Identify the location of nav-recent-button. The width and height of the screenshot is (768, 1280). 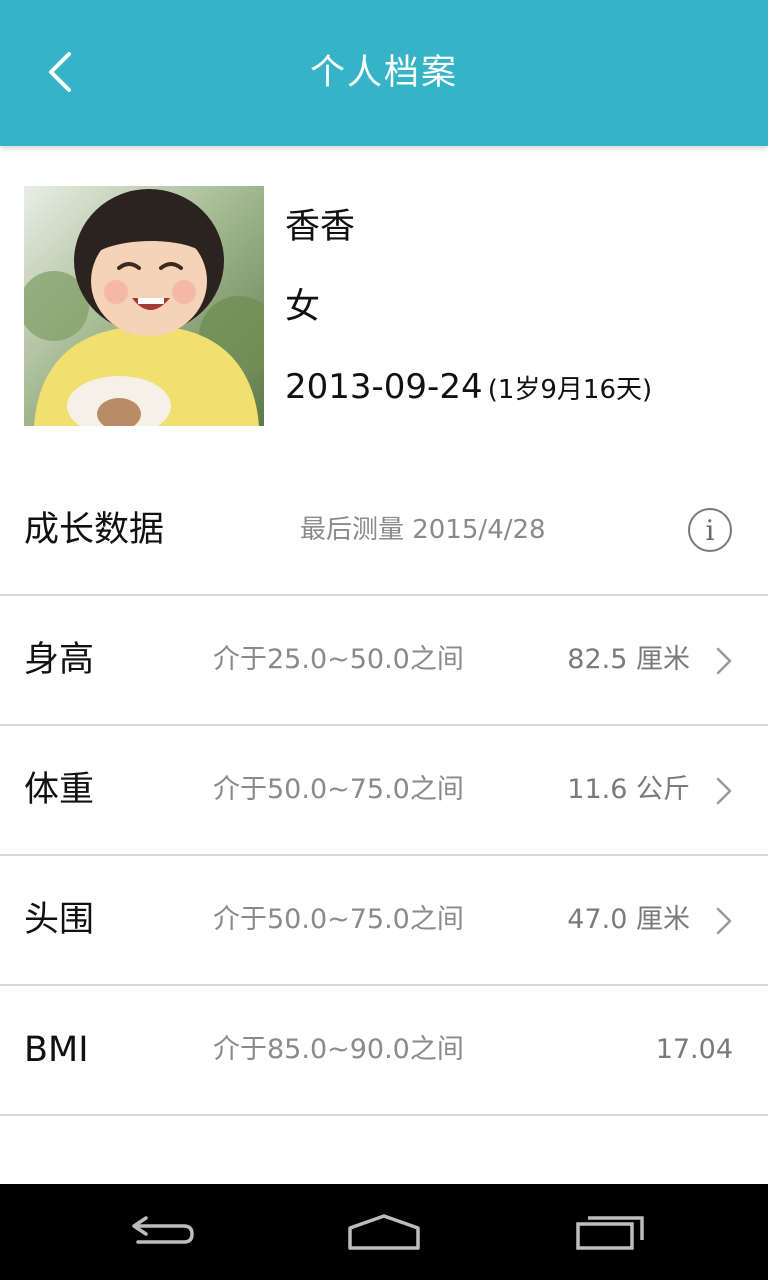
(610, 1232).